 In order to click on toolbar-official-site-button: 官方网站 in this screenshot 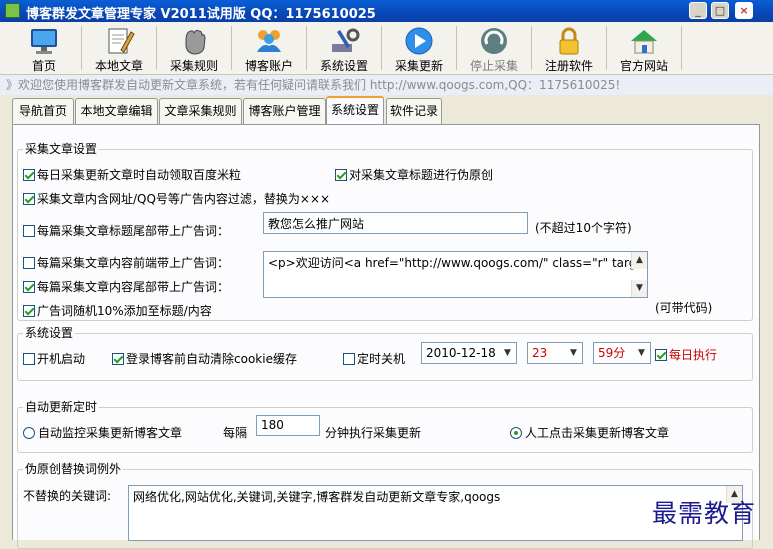, I will do `click(644, 48)`.